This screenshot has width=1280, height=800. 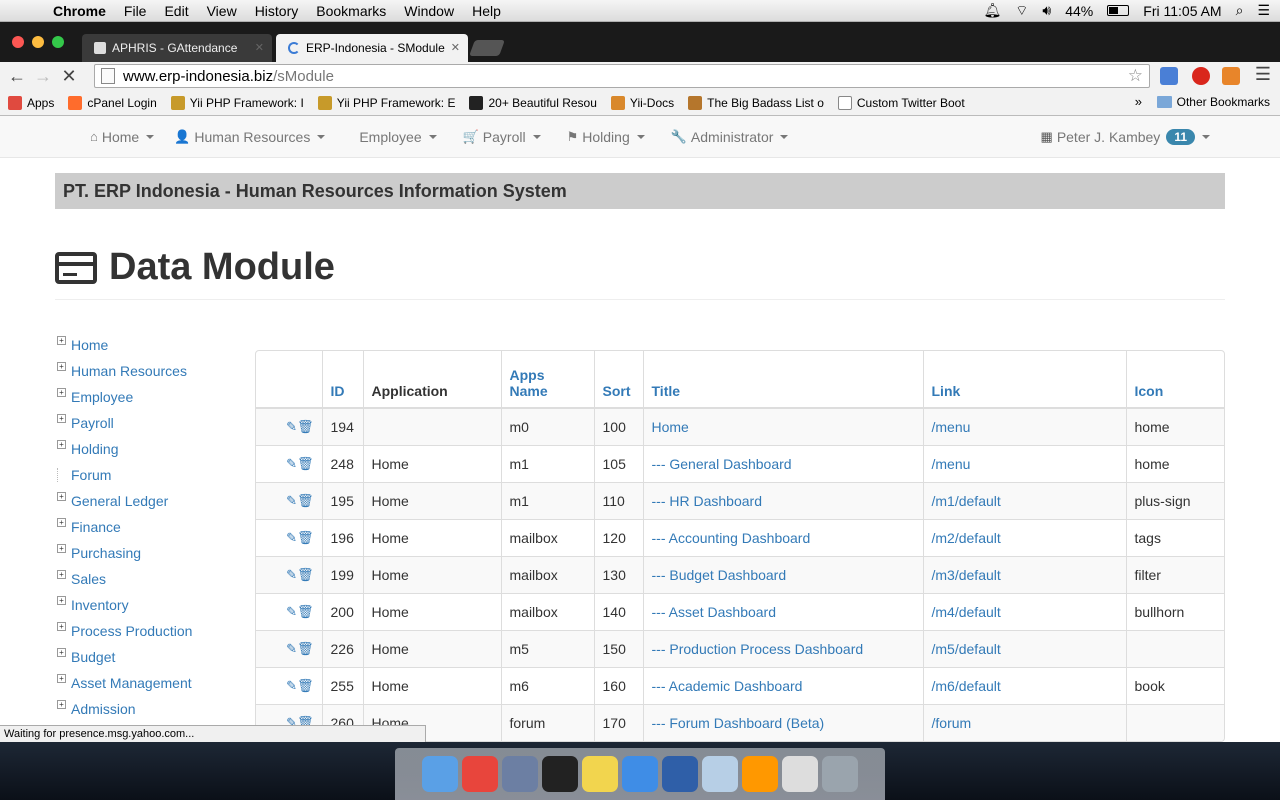 What do you see at coordinates (1024, 685) in the screenshot?
I see `cell-link: /m6/default` at bounding box center [1024, 685].